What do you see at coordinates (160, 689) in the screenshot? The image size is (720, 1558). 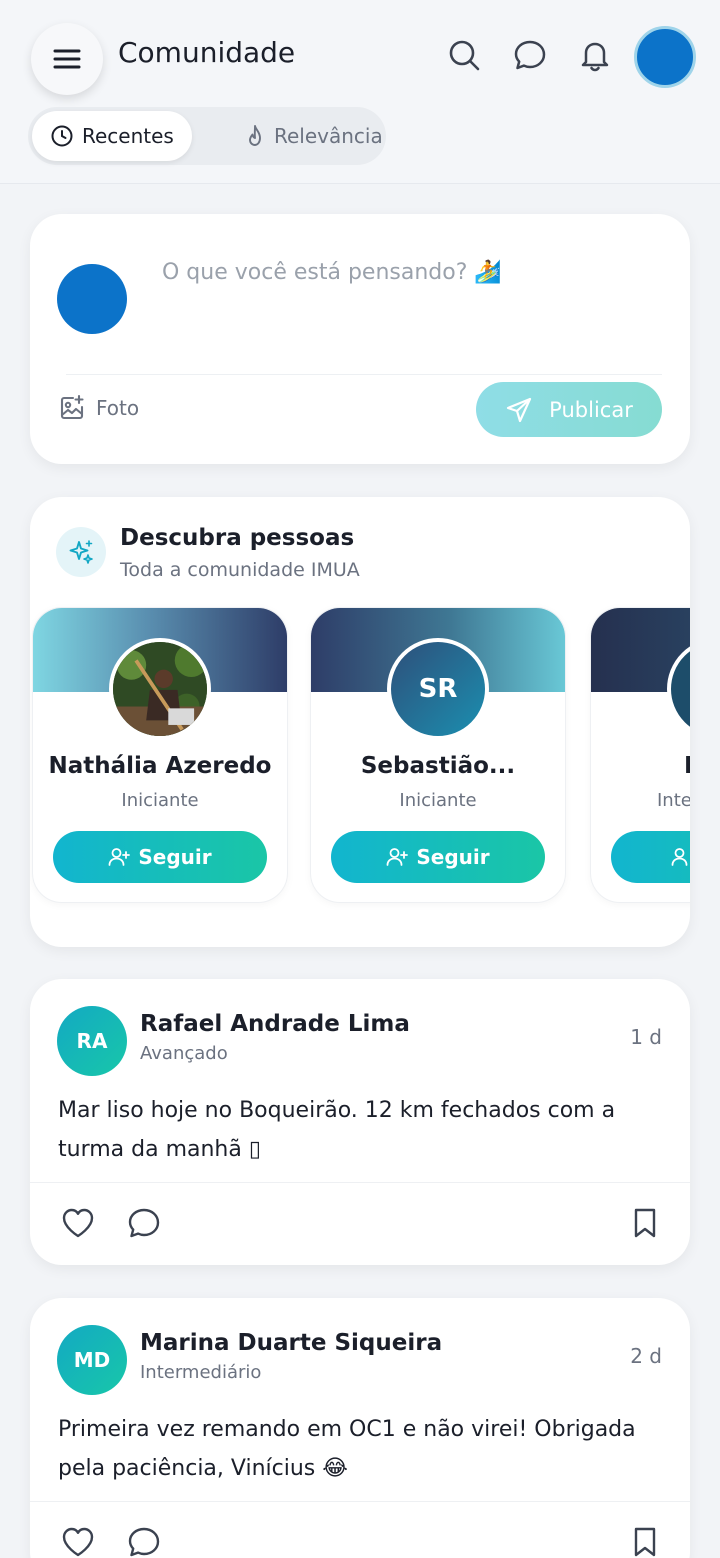 I see `person-avatar` at bounding box center [160, 689].